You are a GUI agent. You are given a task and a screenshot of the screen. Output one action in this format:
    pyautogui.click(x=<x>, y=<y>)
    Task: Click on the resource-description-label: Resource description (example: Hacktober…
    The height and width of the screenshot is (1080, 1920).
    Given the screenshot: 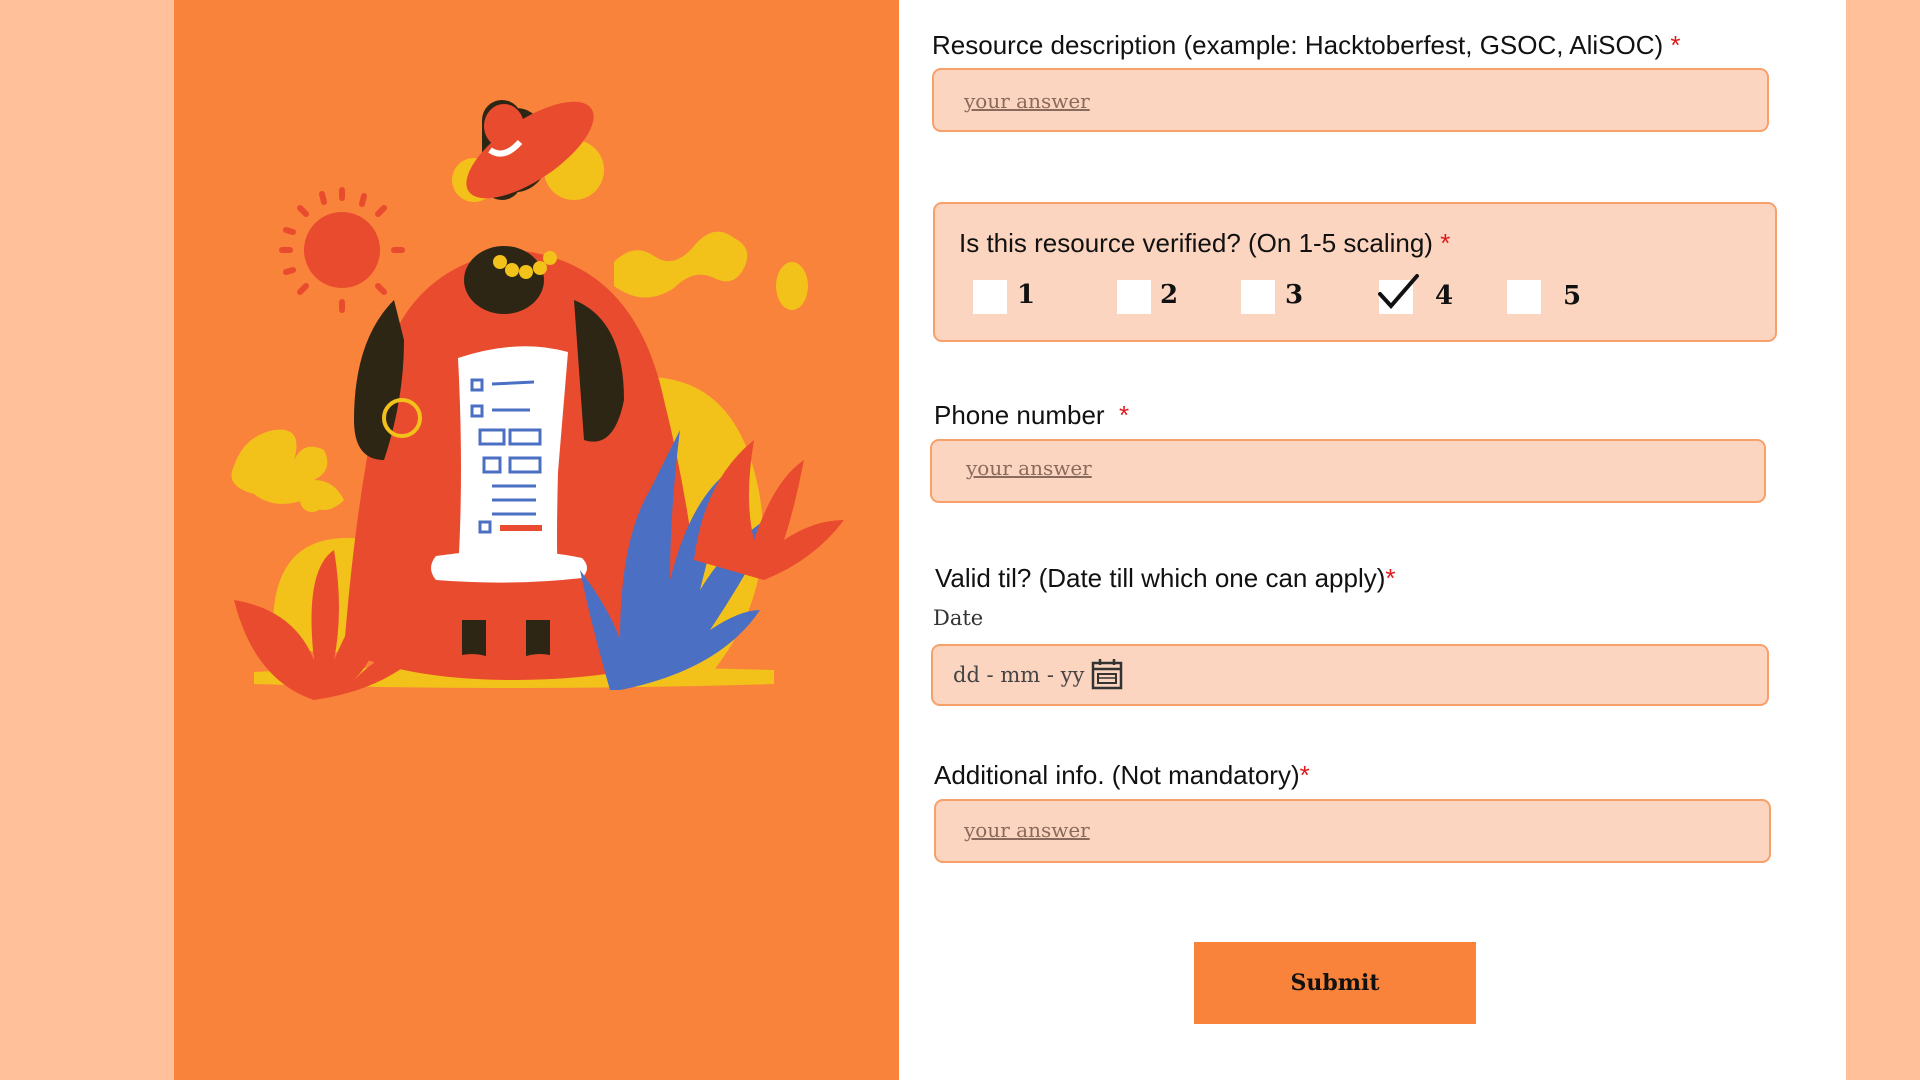 What is the action you would take?
    pyautogui.click(x=1306, y=45)
    